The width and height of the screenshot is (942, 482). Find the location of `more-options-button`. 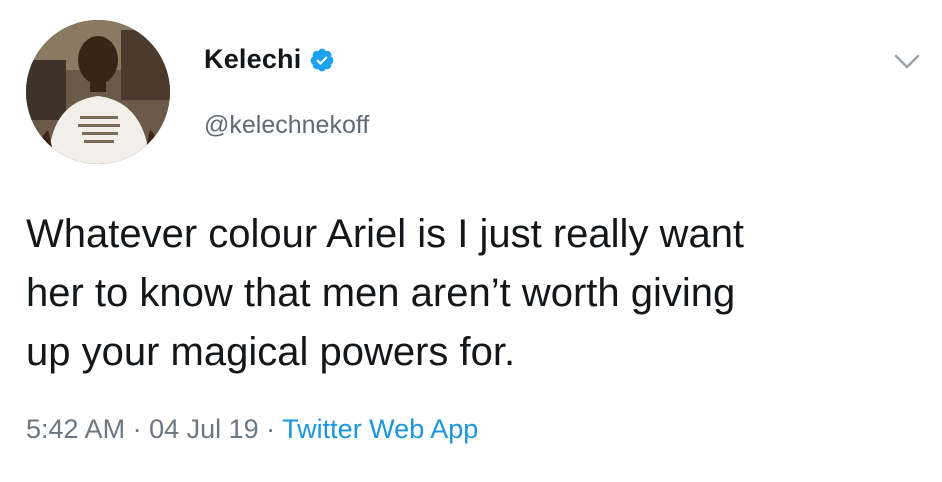

more-options-button is located at coordinates (907, 62).